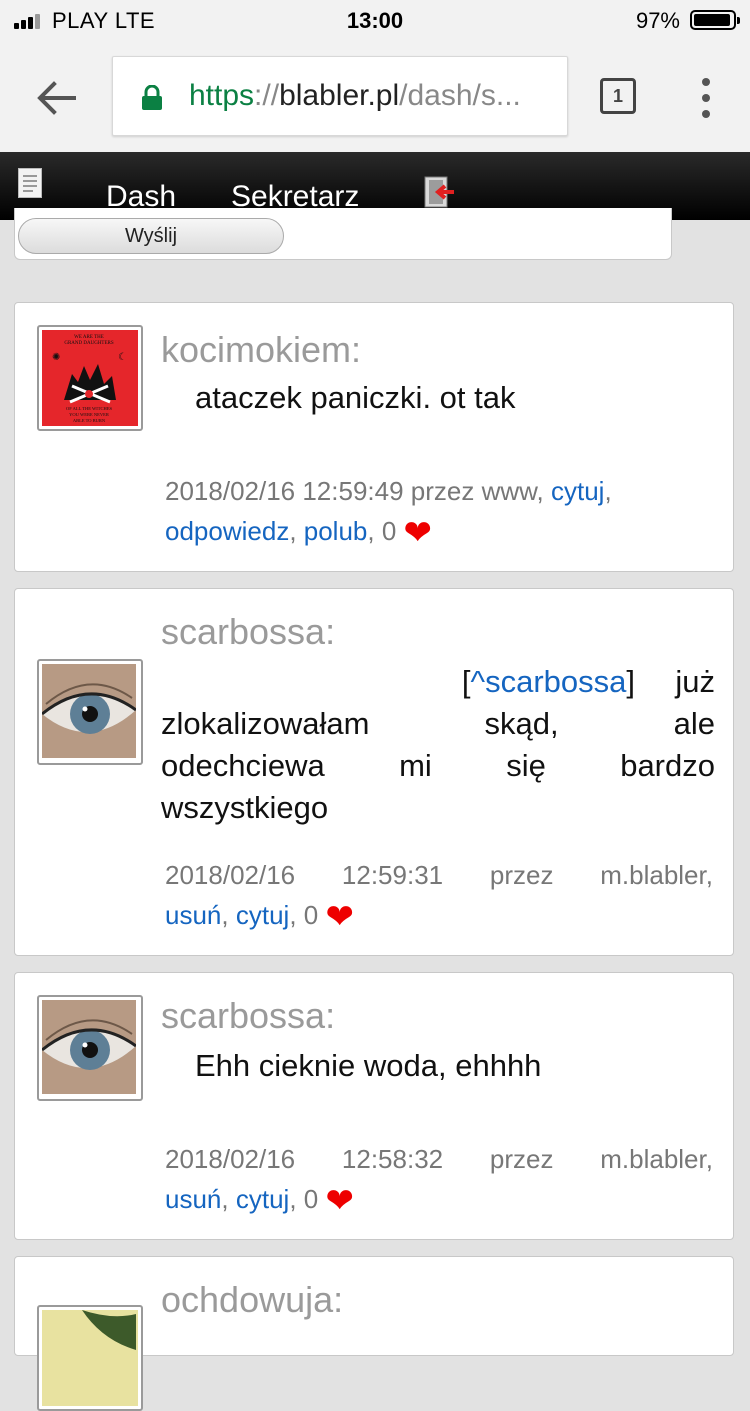  Describe the element at coordinates (30, 183) in the screenshot. I see `document-icon` at that location.